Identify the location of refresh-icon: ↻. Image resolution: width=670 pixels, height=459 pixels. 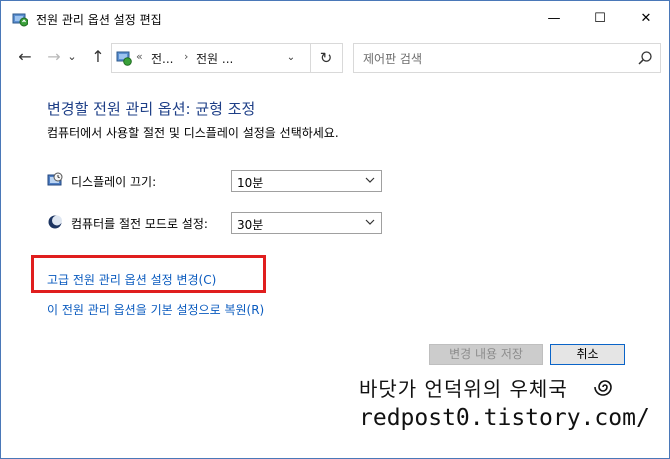
(326, 58).